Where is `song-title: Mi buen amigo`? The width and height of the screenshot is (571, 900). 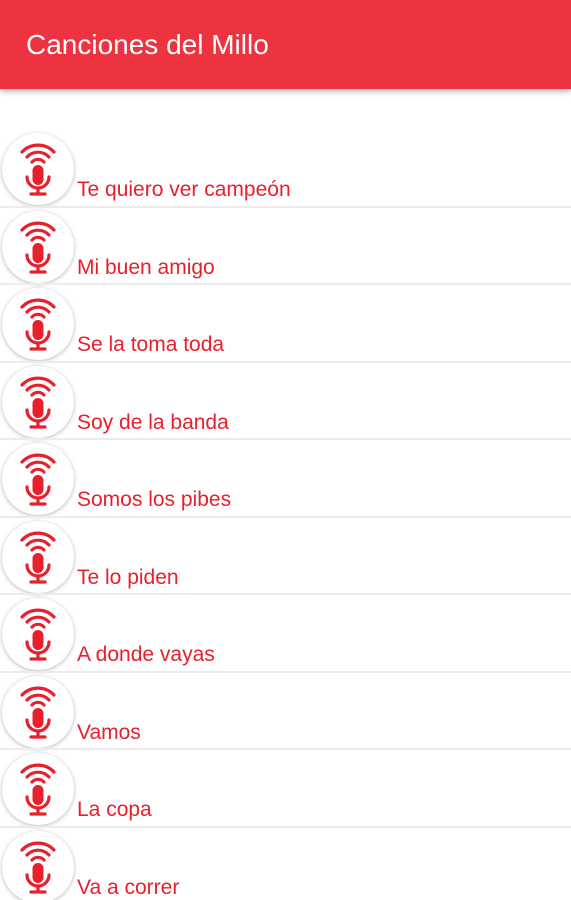
song-title: Mi buen amigo is located at coordinates (146, 267).